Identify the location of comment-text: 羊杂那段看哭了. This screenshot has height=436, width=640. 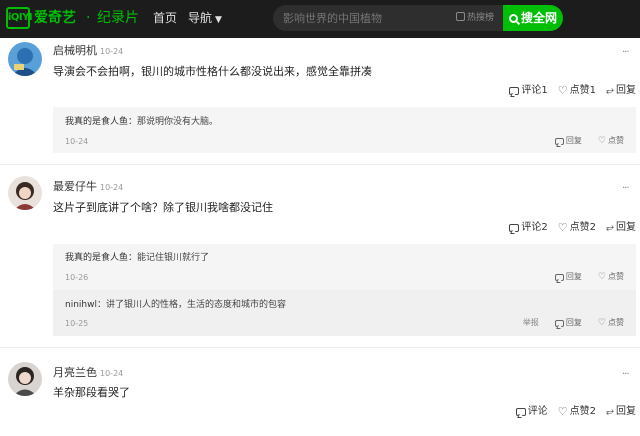
(91, 392).